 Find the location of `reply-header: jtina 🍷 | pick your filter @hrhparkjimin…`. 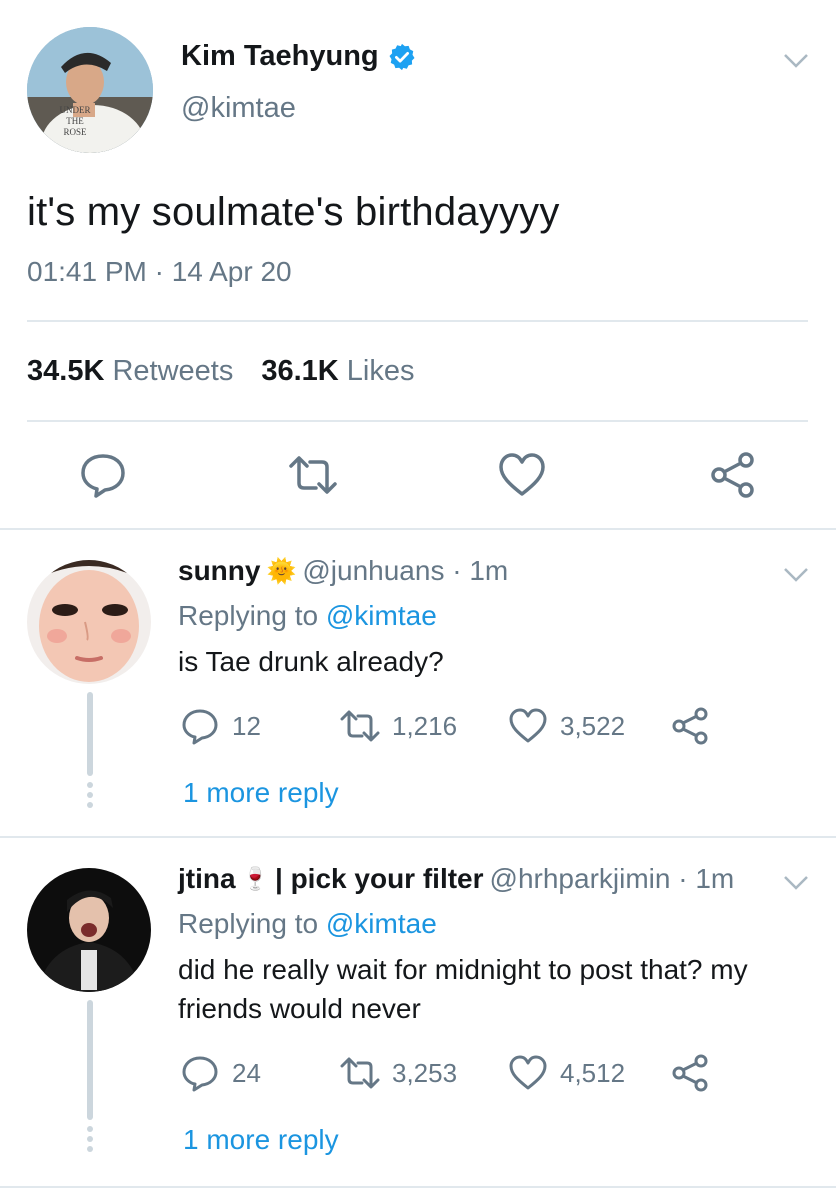

reply-header: jtina 🍷 | pick your filter @hrhparkjimin… is located at coordinates (456, 879).